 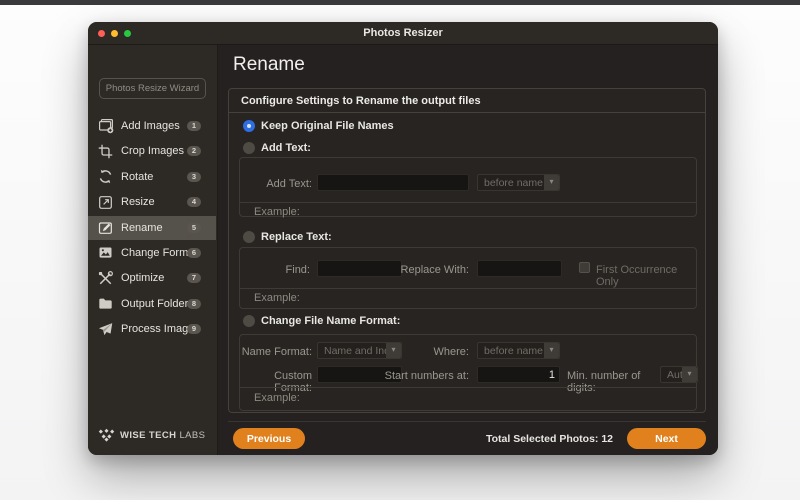 What do you see at coordinates (393, 182) in the screenshot?
I see `add-text-input` at bounding box center [393, 182].